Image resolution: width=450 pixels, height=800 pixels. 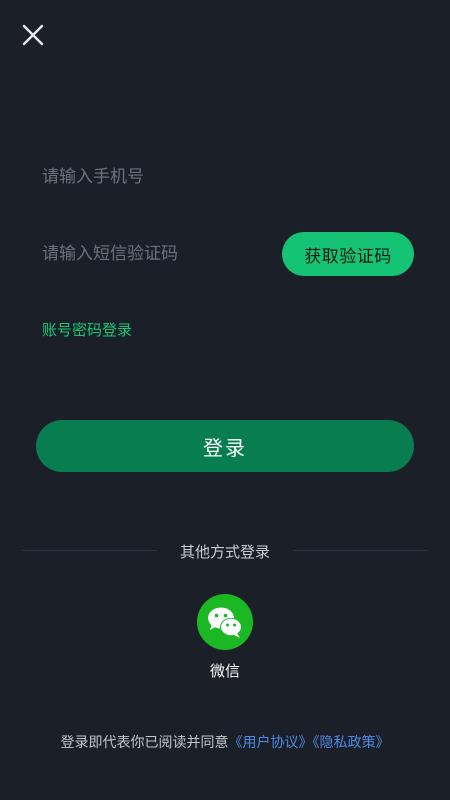 I want to click on divider-right, so click(x=360, y=550).